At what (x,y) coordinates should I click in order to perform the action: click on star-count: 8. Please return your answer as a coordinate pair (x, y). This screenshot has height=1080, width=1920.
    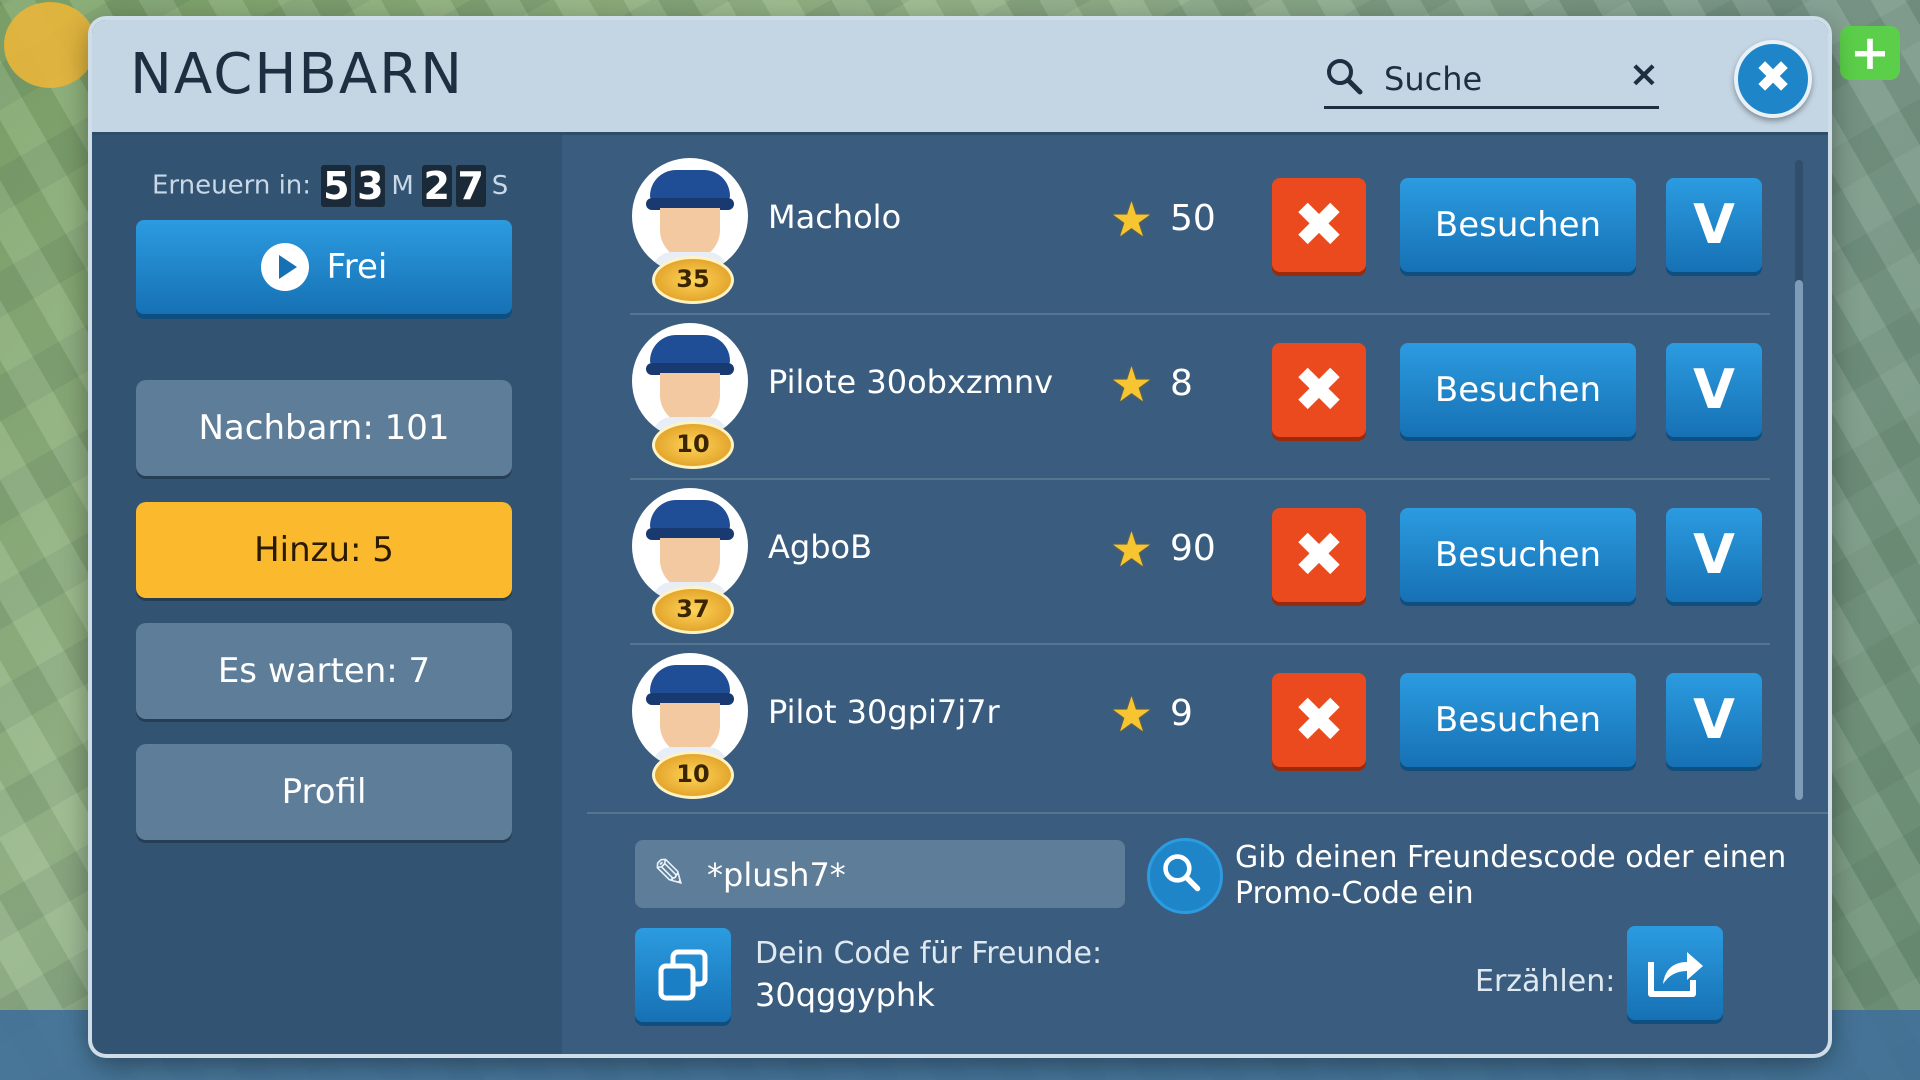
    Looking at the image, I should click on (1181, 383).